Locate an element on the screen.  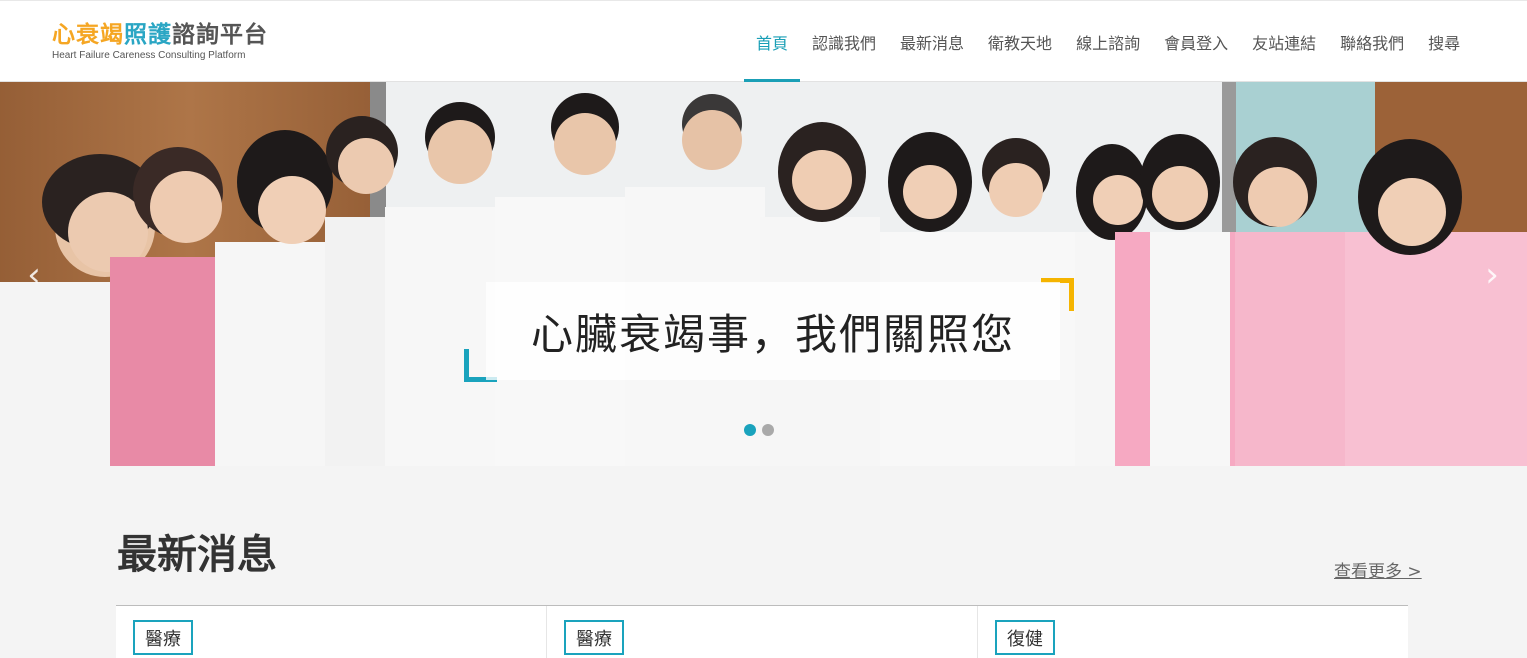
main-nav: 首頁 認識我們 最新消息 衛教天地 線上諮詢 會員登入 友站連結 聯絡我們 搜尋 is located at coordinates (1108, 42).